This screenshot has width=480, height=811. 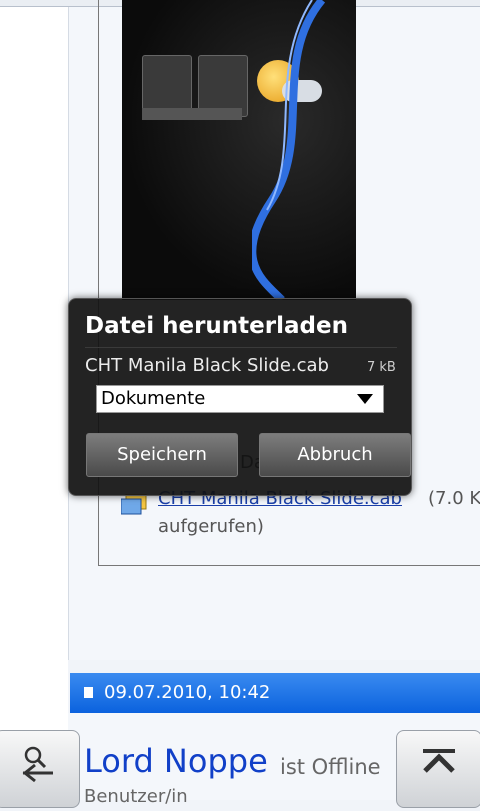 I want to click on author-name-link: Lord Noppe, so click(x=176, y=761).